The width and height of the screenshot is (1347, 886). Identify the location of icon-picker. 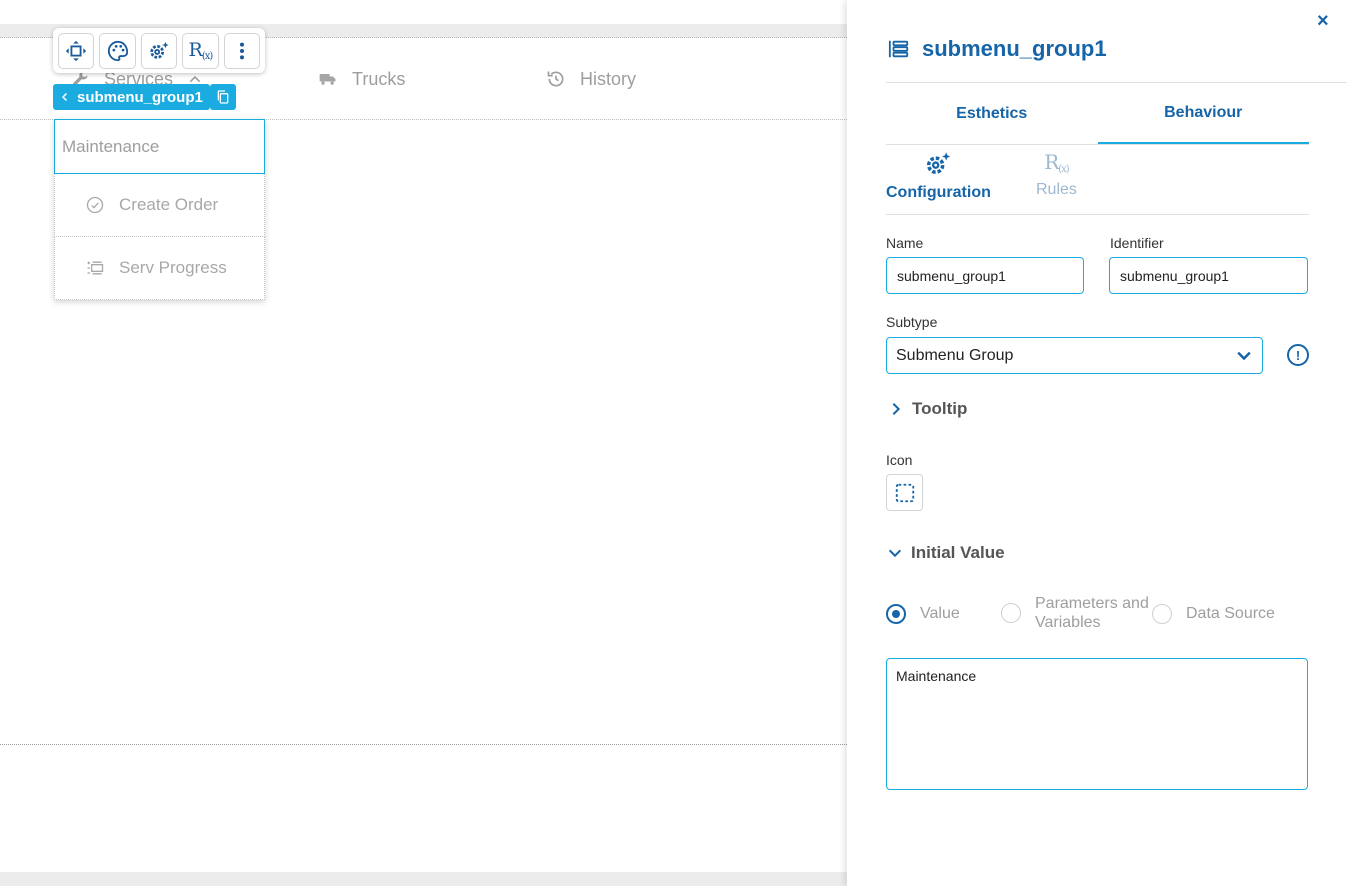
(904, 492).